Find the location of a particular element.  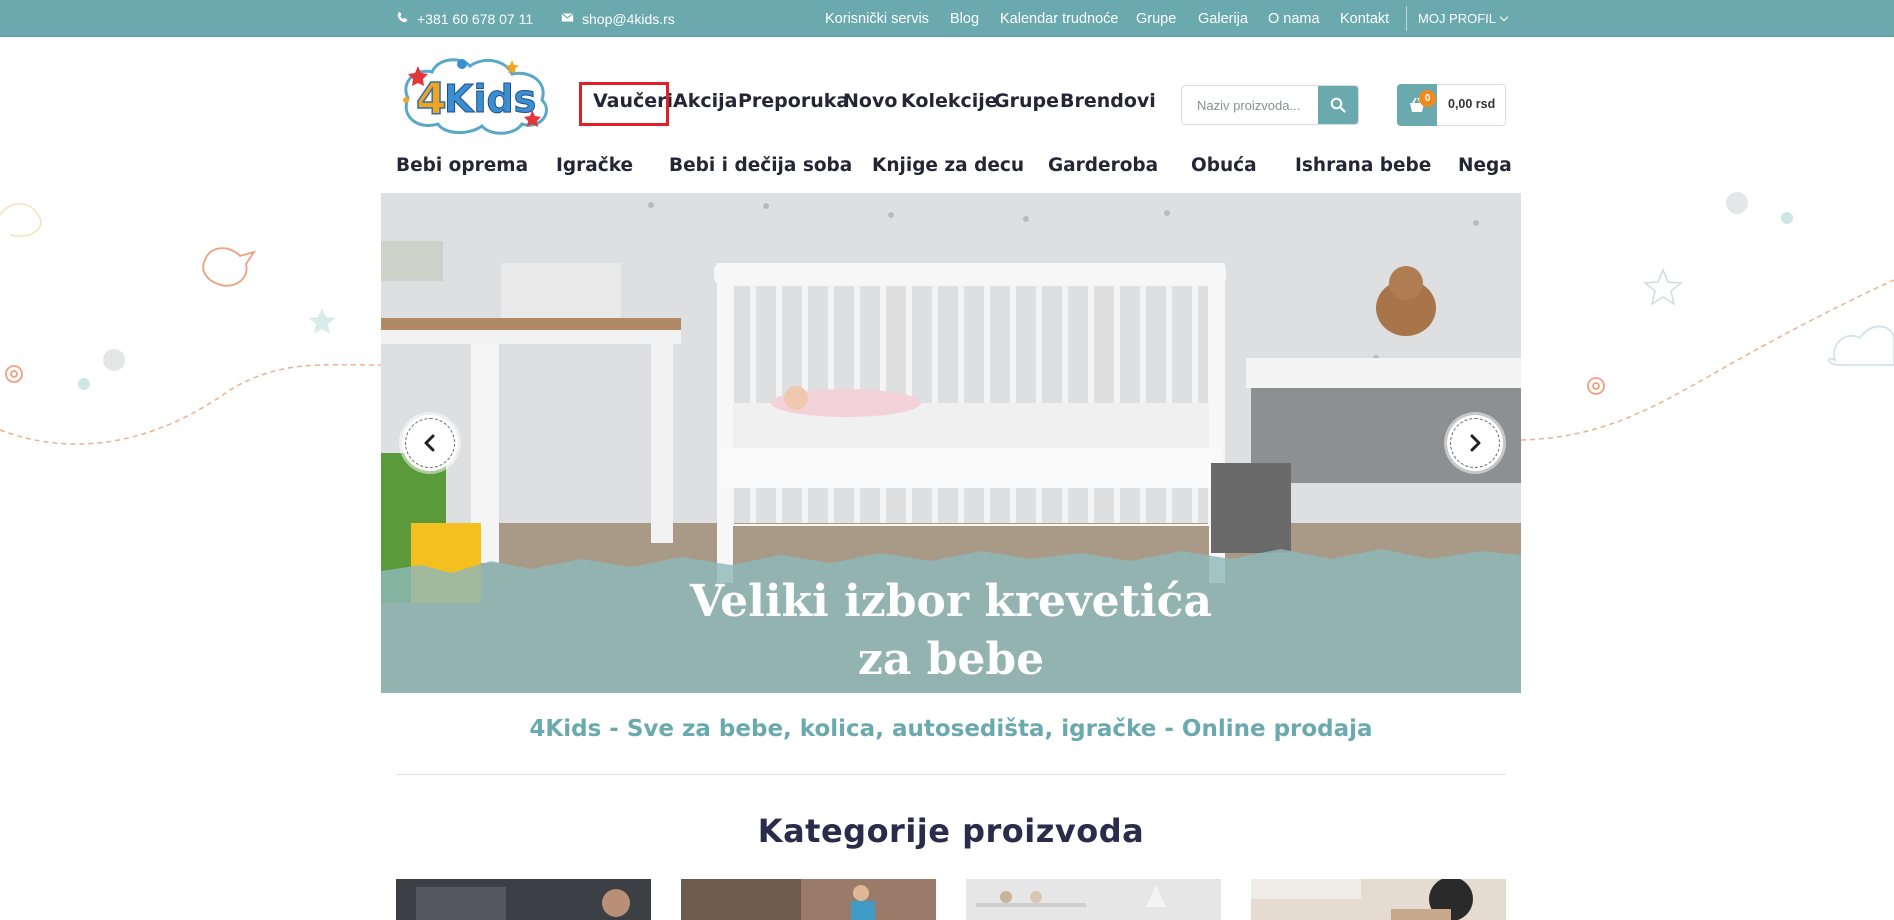

slider-next-button is located at coordinates (1475, 443).